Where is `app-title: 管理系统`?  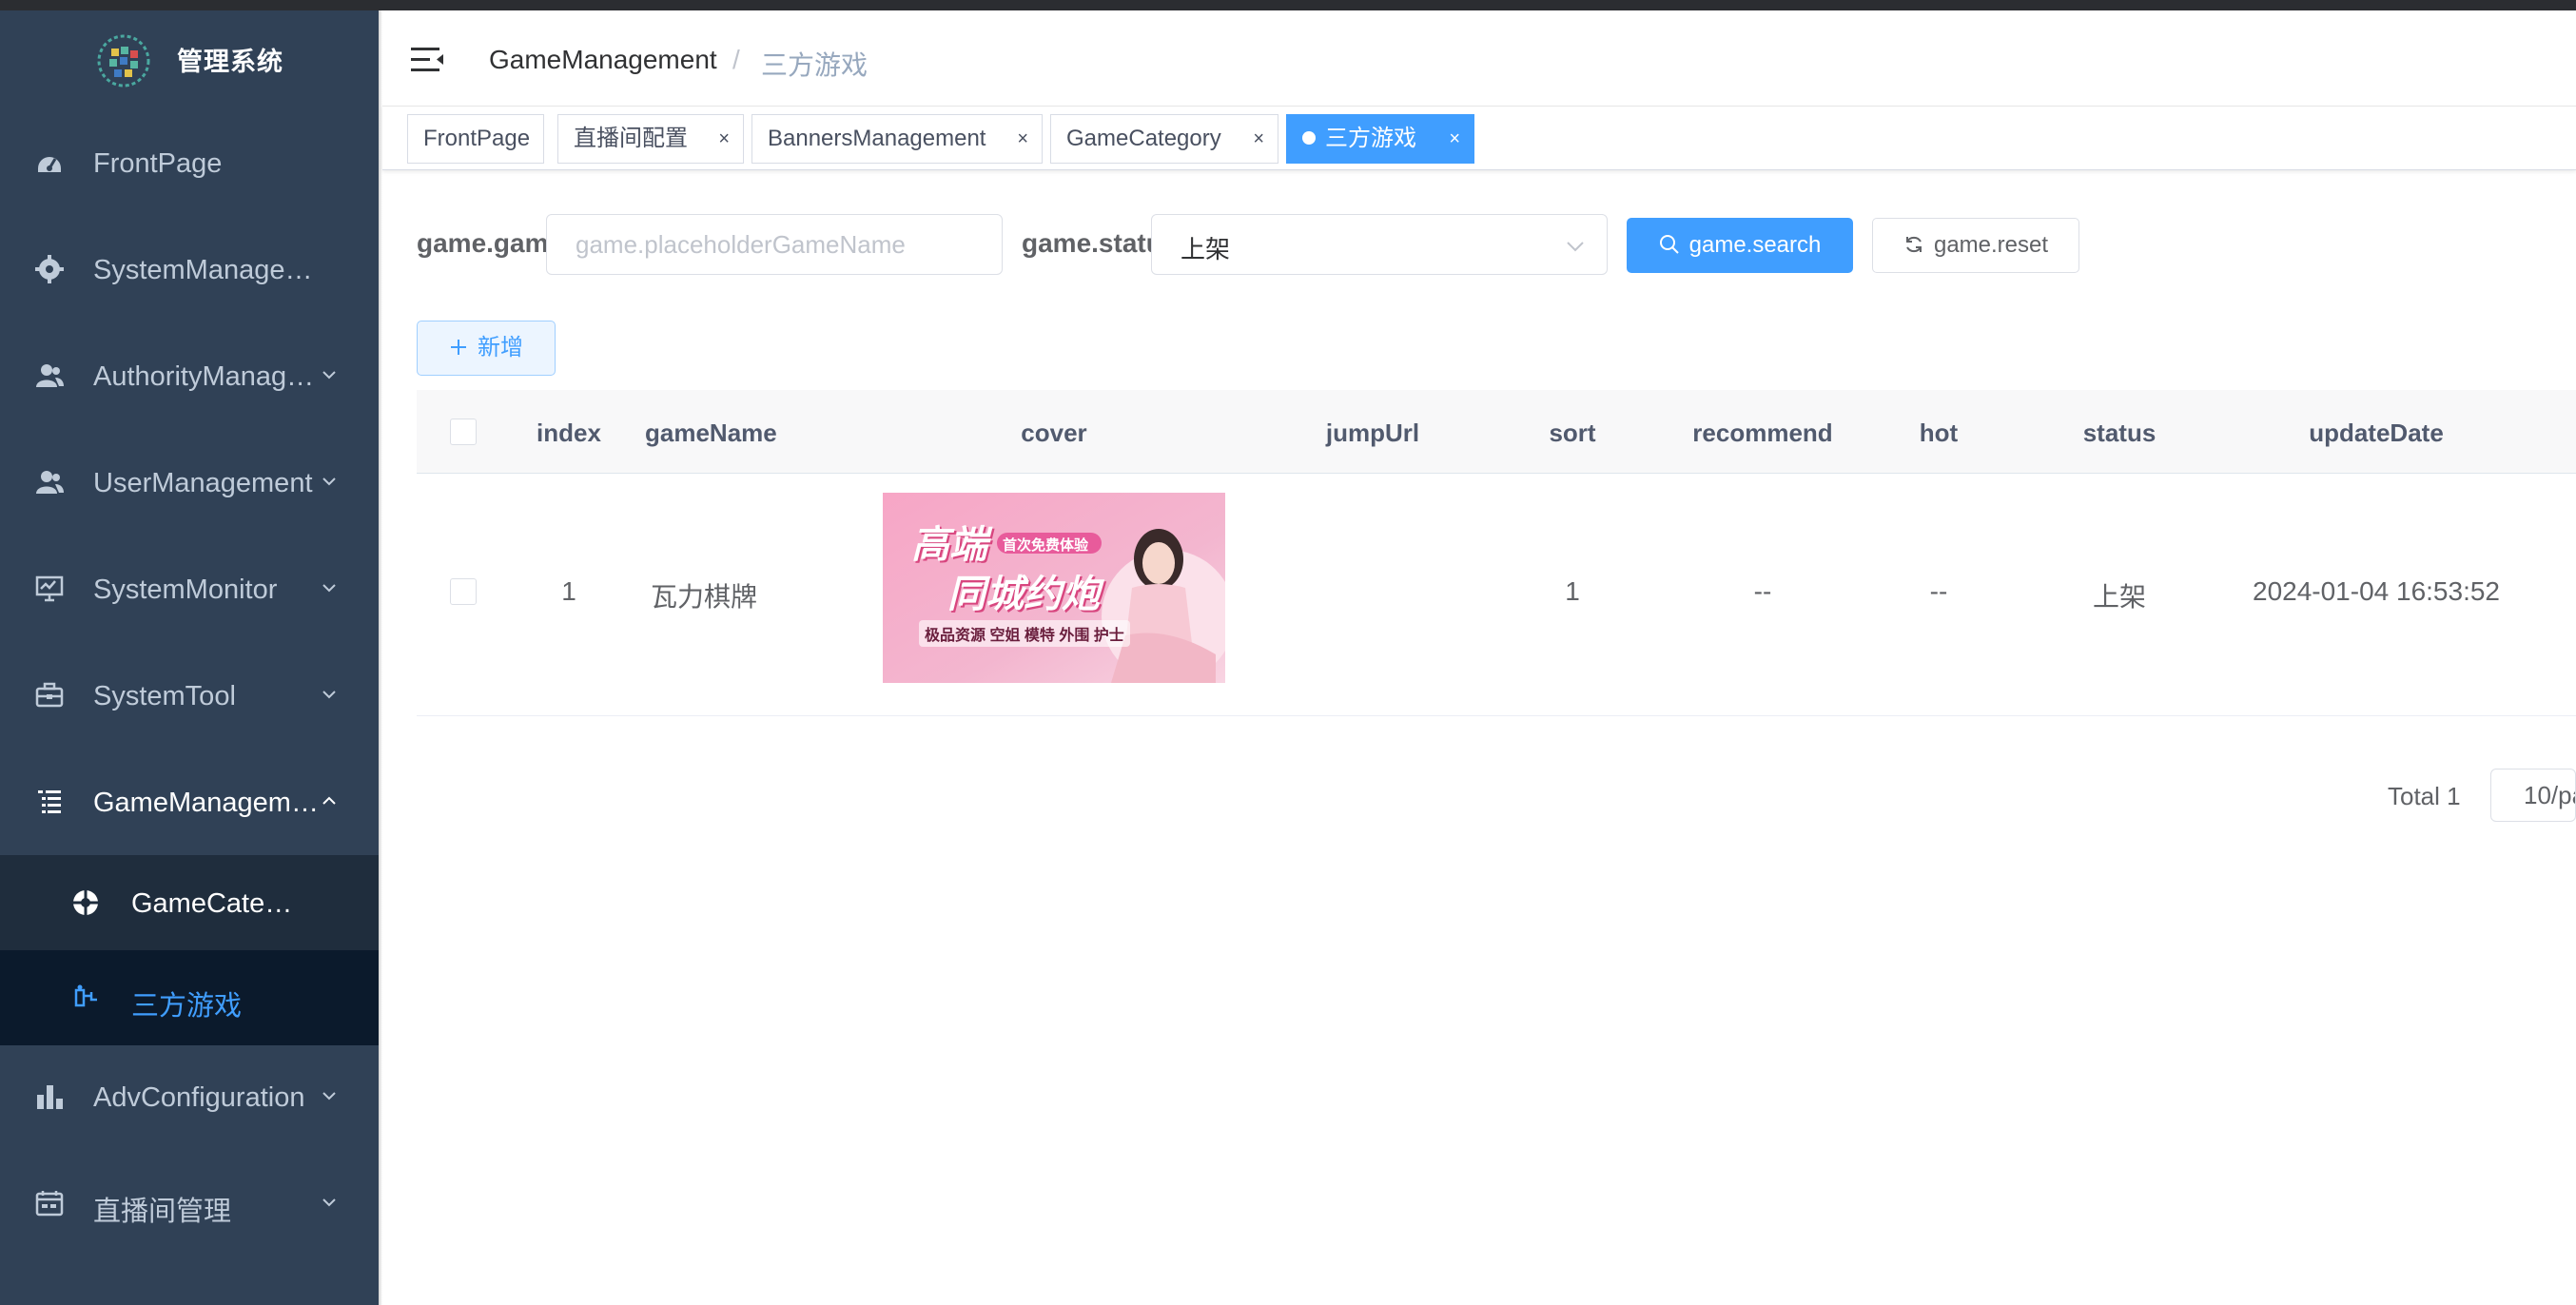 app-title: 管理系统 is located at coordinates (230, 62).